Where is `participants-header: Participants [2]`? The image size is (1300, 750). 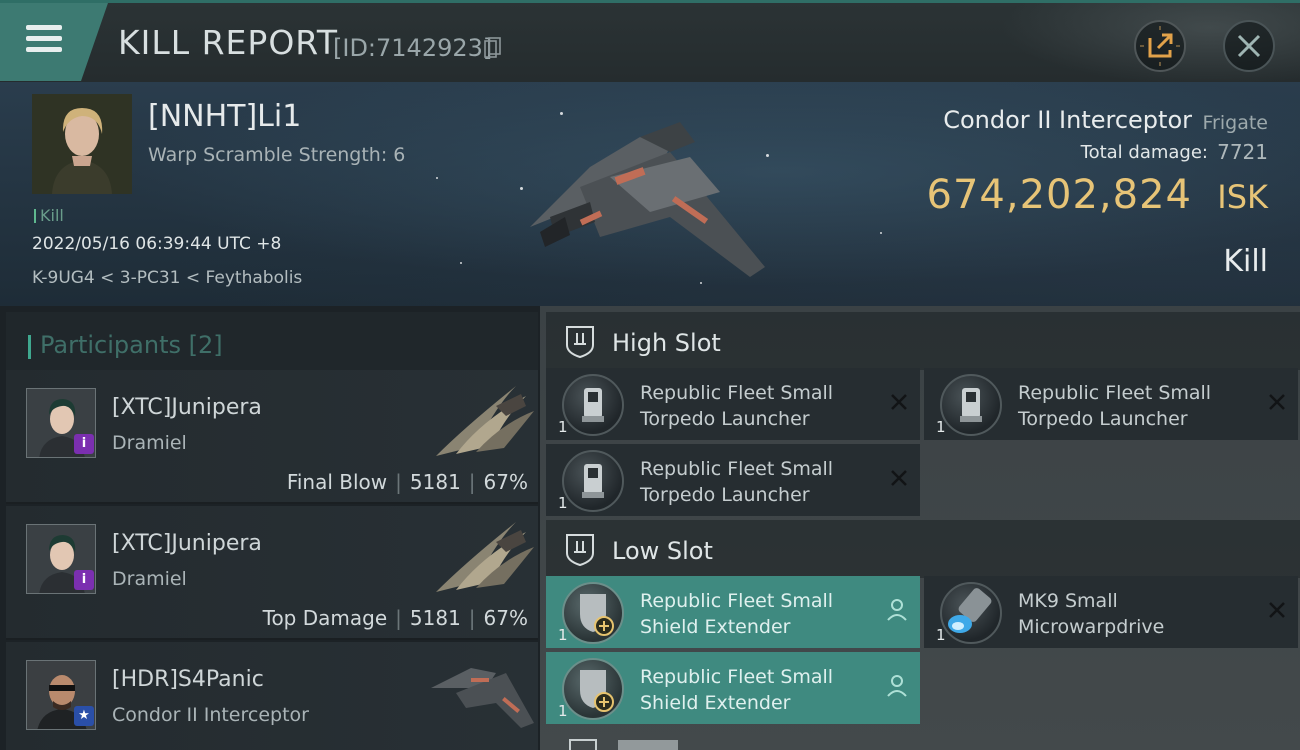 participants-header: Participants [2] is located at coordinates (272, 341).